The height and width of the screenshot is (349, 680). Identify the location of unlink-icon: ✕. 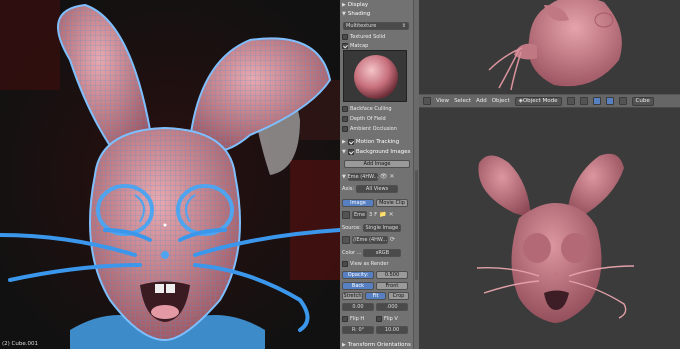
(391, 214).